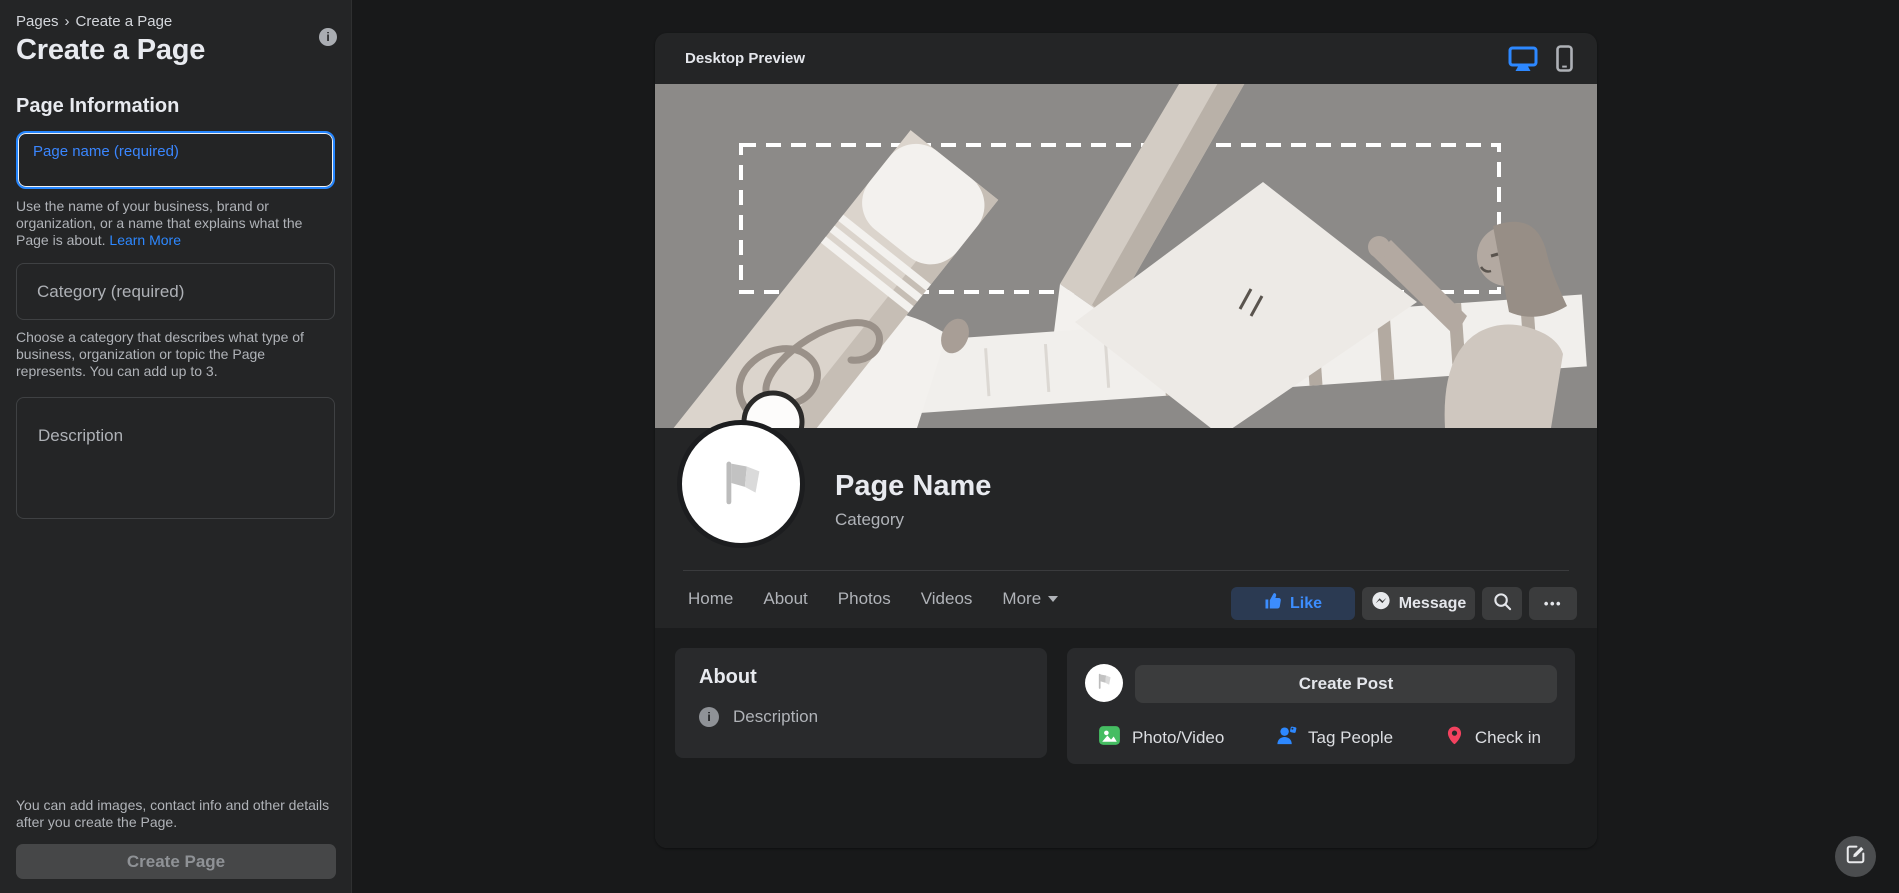 Image resolution: width=1899 pixels, height=893 pixels. I want to click on about-card: About i Description, so click(861, 703).